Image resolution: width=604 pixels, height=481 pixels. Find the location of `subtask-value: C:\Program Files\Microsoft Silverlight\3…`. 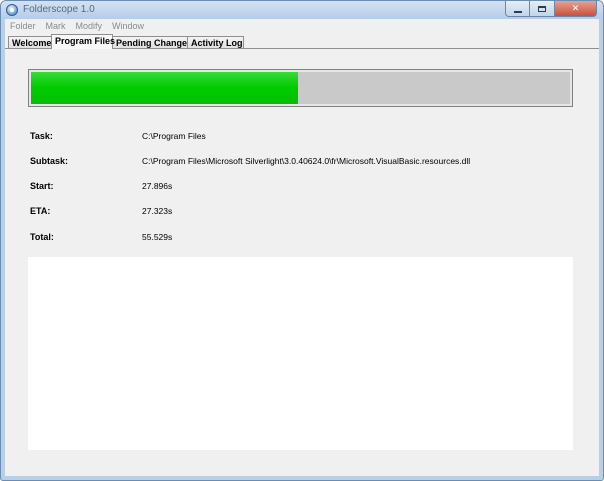

subtask-value: C:\Program Files\Microsoft Silverlight\3… is located at coordinates (306, 161).